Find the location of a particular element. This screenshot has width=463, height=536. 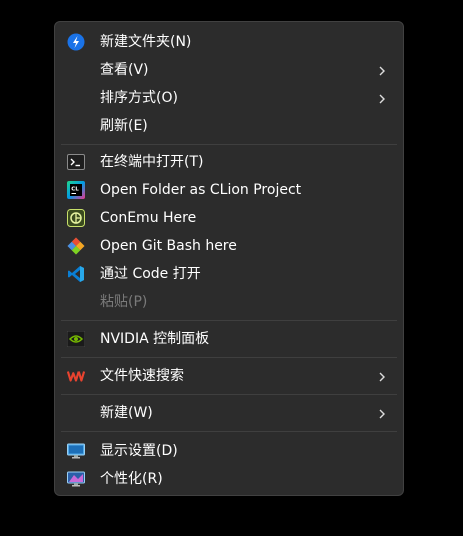

terminal-icon is located at coordinates (76, 162).